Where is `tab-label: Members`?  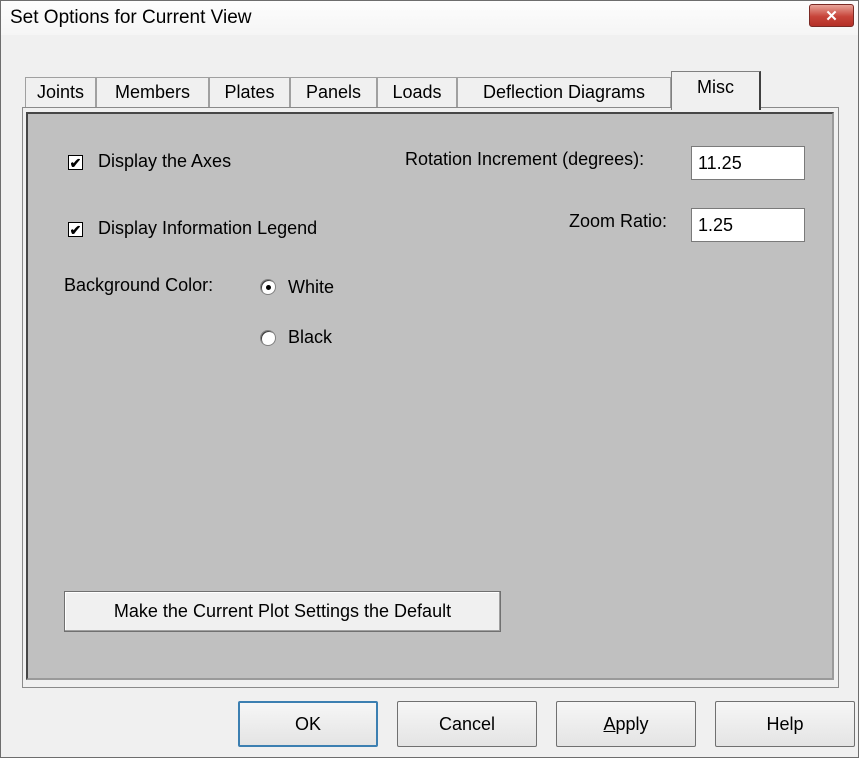 tab-label: Members is located at coordinates (152, 92).